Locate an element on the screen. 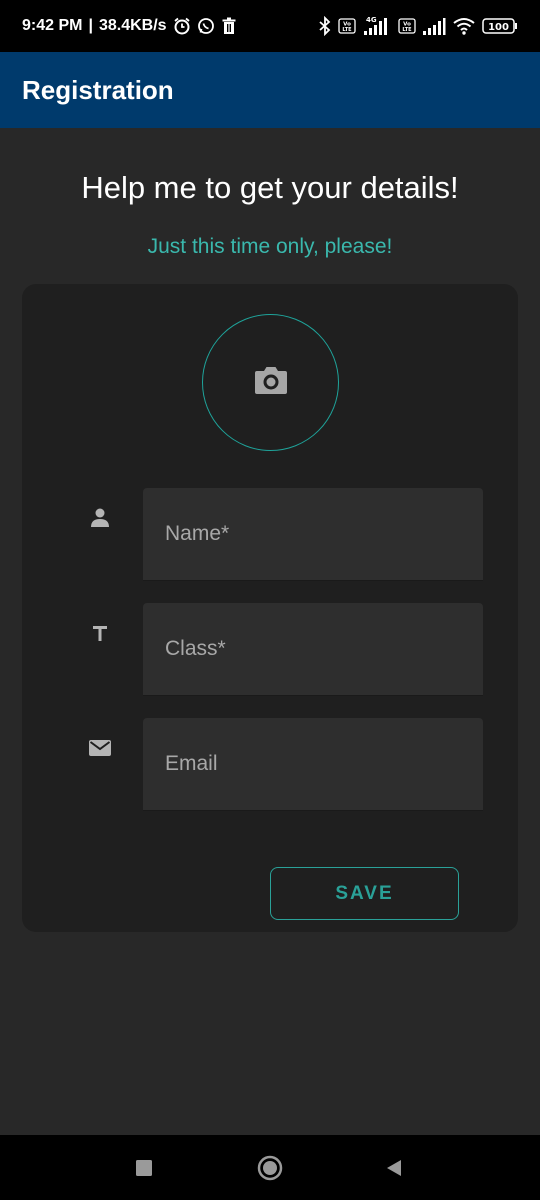  recents-icon is located at coordinates (144, 1168).